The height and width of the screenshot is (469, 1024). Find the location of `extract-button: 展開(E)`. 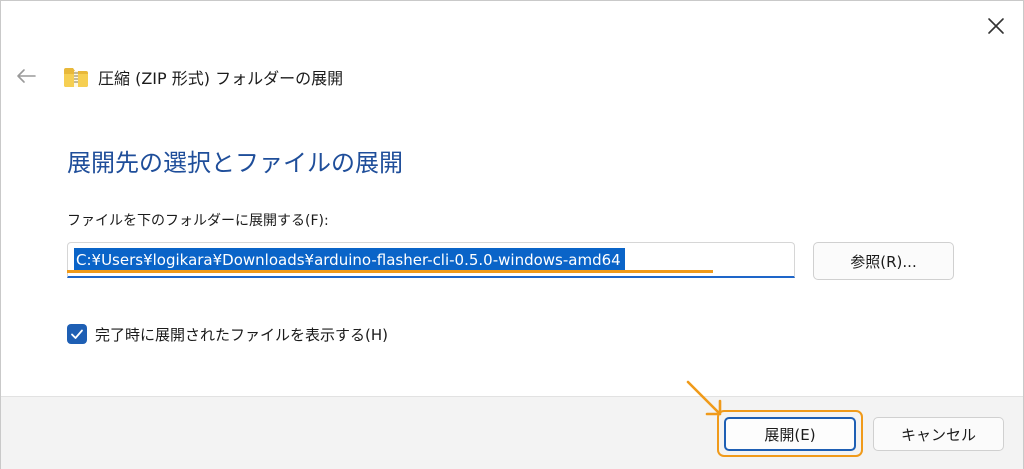

extract-button: 展開(E) is located at coordinates (790, 434).